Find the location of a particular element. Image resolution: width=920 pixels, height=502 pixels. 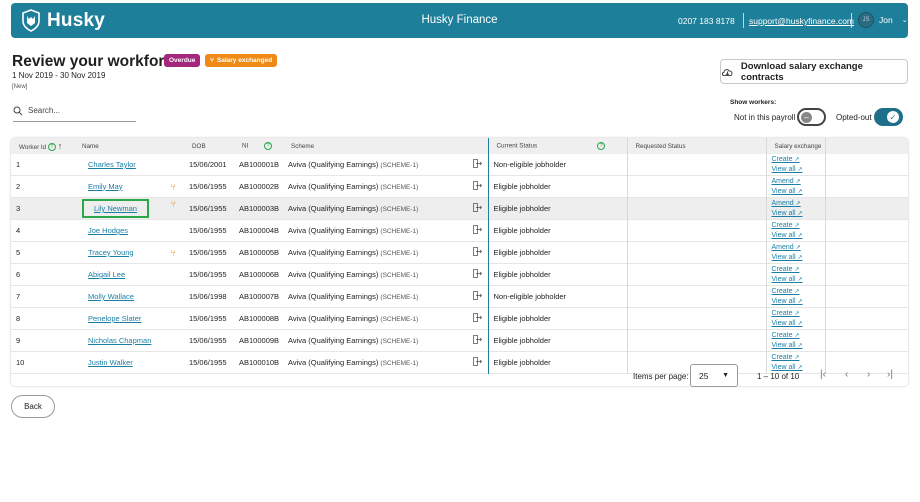

first-page-icon: |‹ is located at coordinates (823, 374).